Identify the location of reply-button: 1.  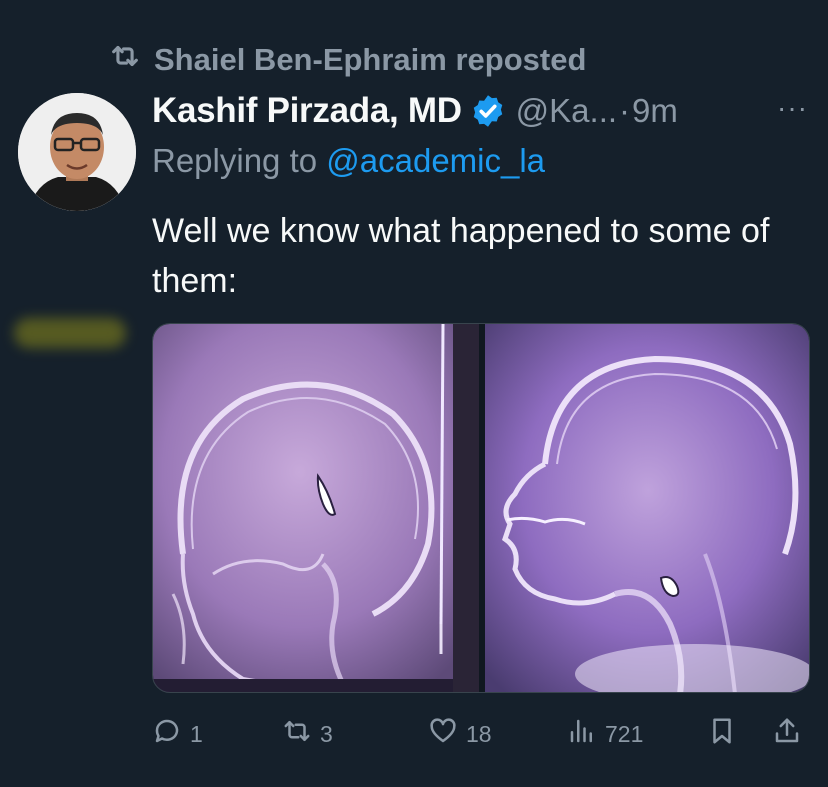
(177, 734).